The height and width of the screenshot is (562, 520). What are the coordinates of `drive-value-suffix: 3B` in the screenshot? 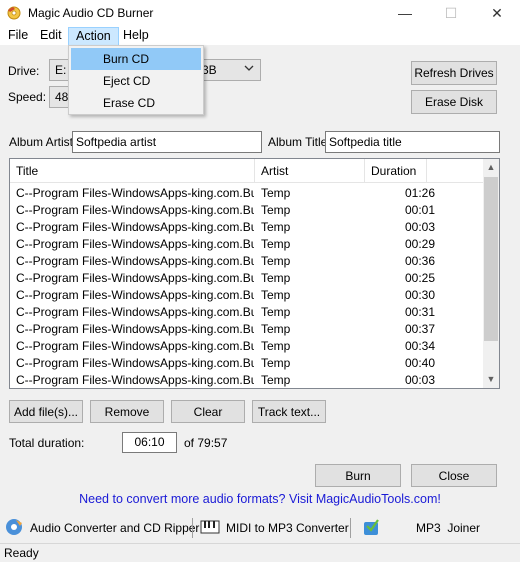 It's located at (209, 70).